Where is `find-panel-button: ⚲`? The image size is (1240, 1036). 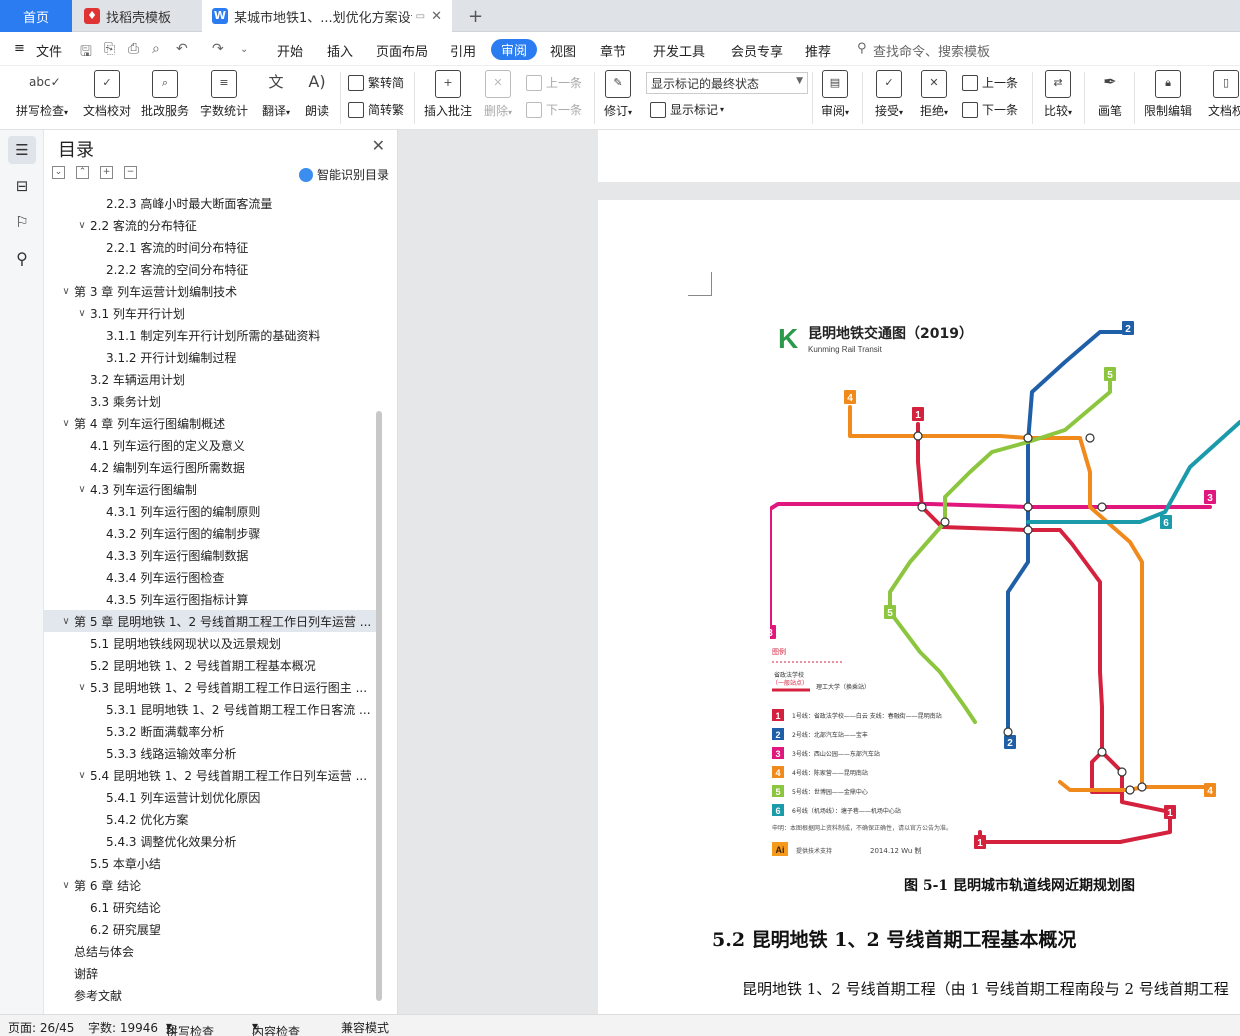 find-panel-button: ⚲ is located at coordinates (22, 258).